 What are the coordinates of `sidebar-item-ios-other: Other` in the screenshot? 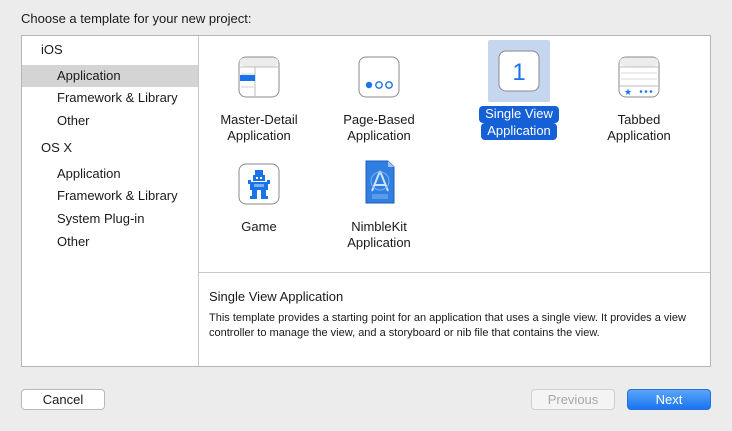 It's located at (110, 121).